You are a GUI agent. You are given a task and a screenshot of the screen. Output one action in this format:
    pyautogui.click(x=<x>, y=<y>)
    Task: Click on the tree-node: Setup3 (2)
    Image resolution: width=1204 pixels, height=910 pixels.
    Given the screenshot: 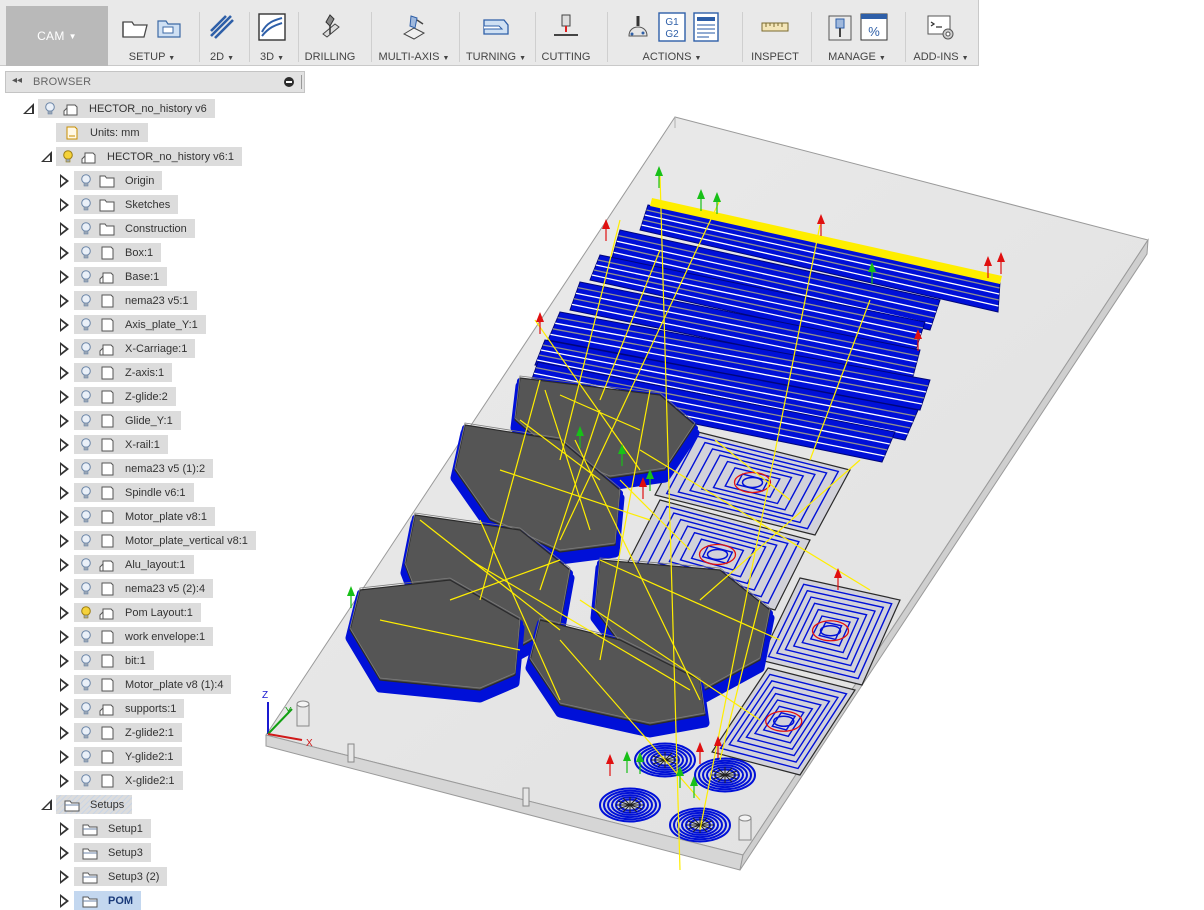 What is the action you would take?
    pyautogui.click(x=121, y=876)
    